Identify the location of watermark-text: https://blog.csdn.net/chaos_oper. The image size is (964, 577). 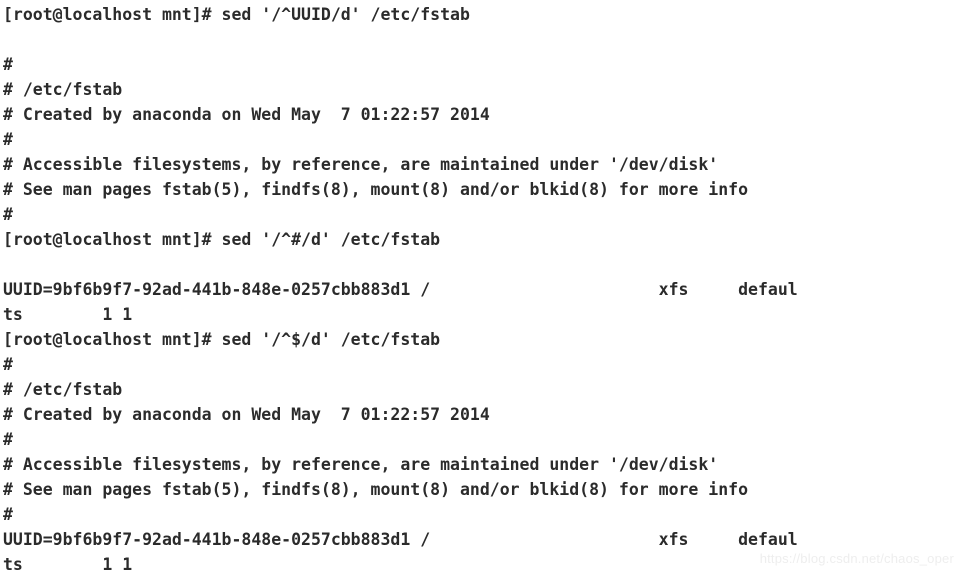
(856, 558).